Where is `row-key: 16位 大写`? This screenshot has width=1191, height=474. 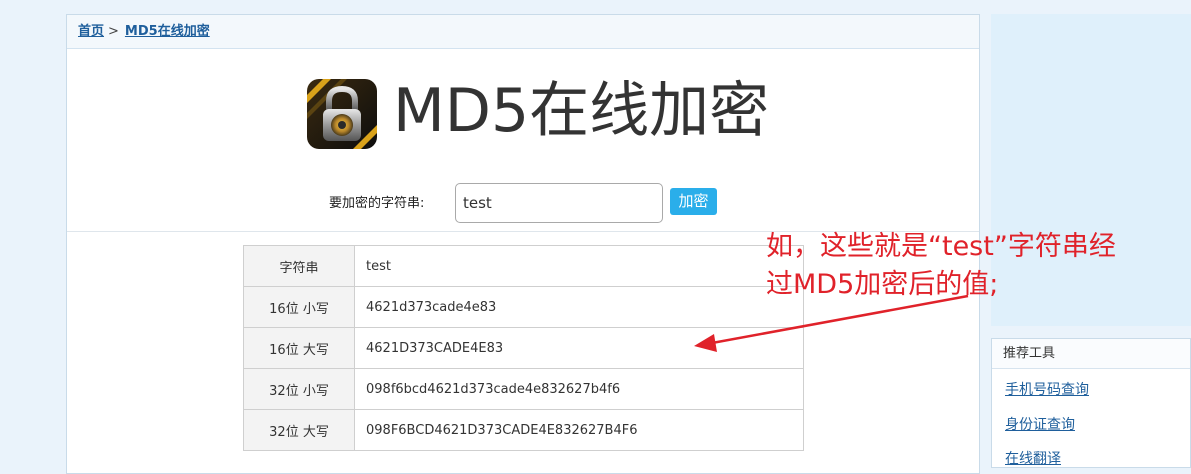 row-key: 16位 大写 is located at coordinates (299, 348).